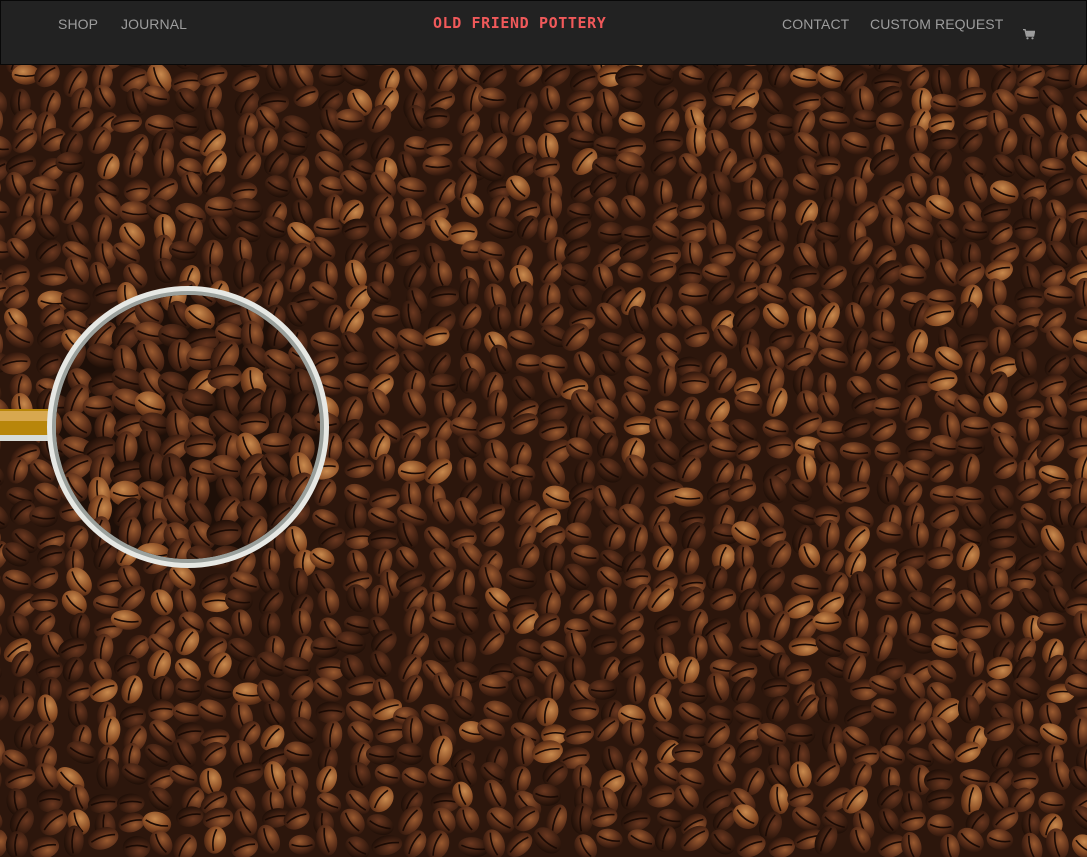 The image size is (1087, 857). I want to click on nav-journal-link: JOURNAL, so click(154, 24).